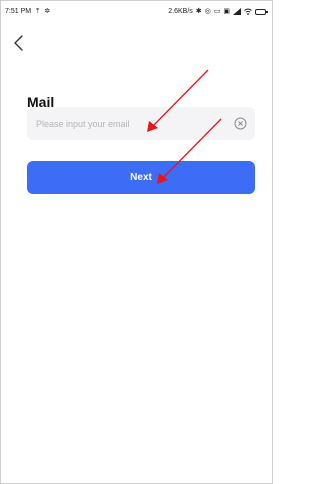  I want to click on back-button, so click(20, 43).